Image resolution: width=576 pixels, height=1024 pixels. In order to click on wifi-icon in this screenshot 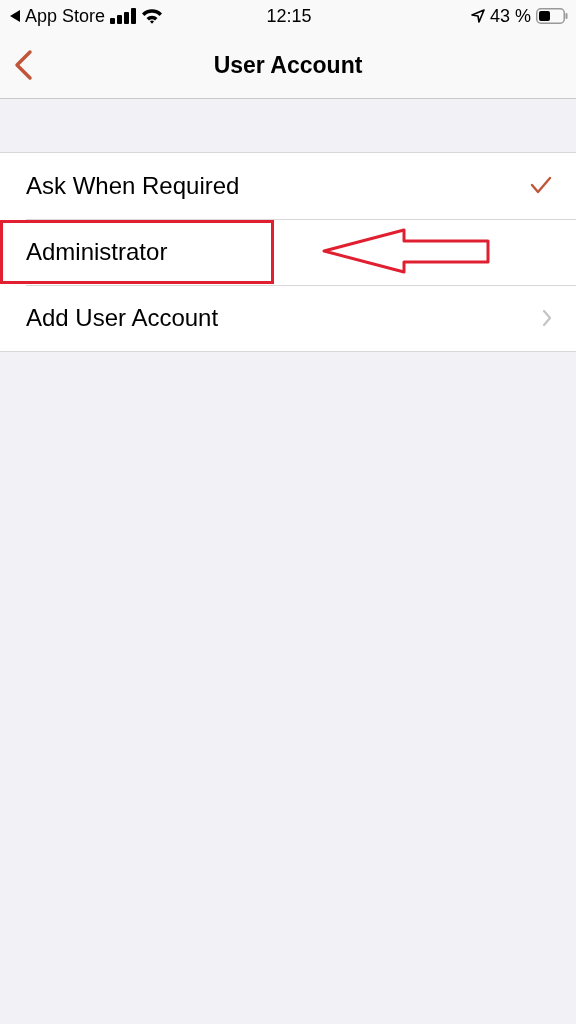, I will do `click(152, 16)`.